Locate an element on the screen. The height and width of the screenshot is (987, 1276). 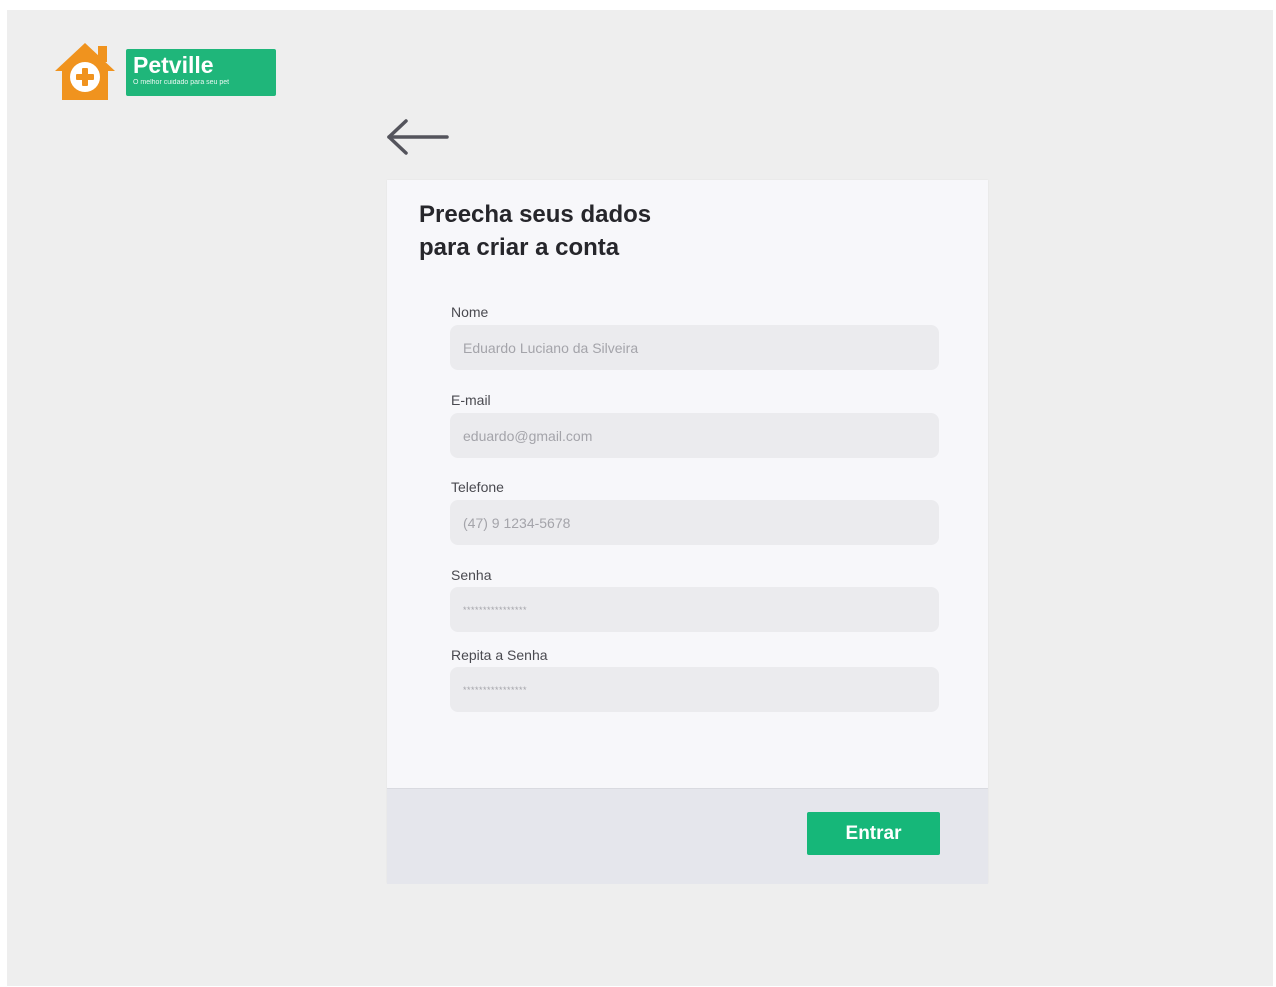
form-title-line-2: para criar a conta is located at coordinates (519, 247).